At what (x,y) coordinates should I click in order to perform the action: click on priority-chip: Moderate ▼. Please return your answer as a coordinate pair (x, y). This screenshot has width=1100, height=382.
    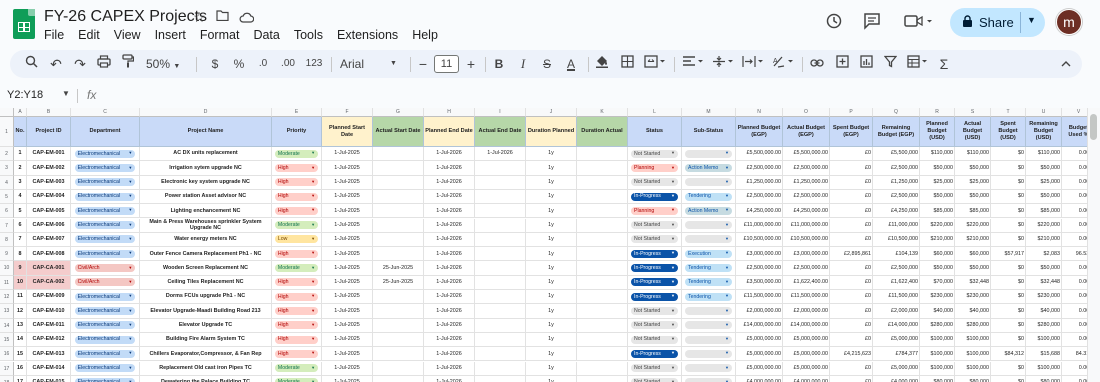
    Looking at the image, I should click on (296, 368).